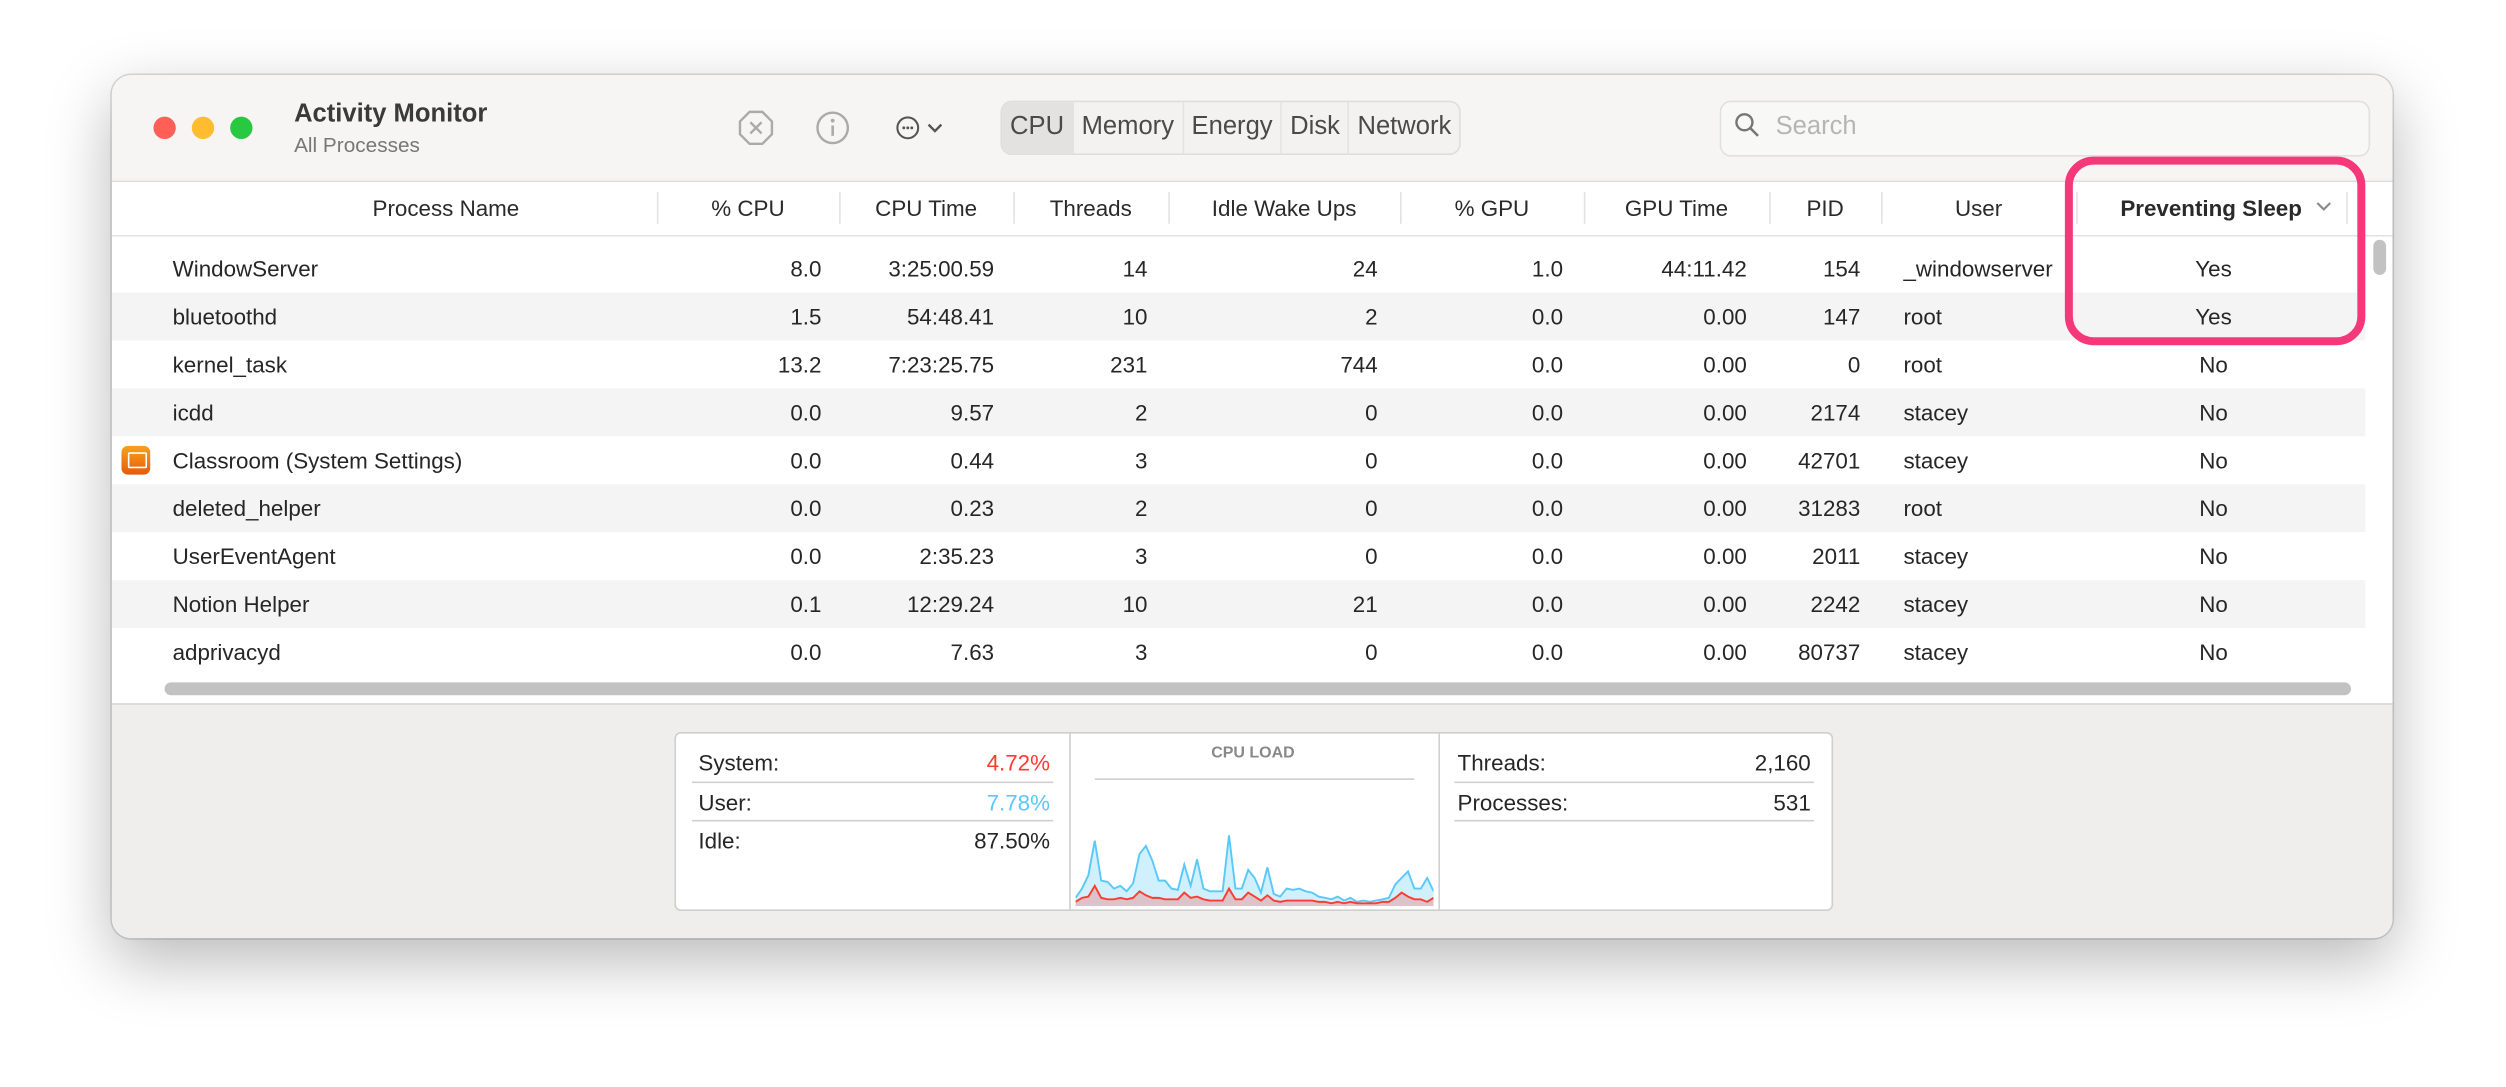  I want to click on column-header-gpu-time: GPU Time, so click(1676, 208).